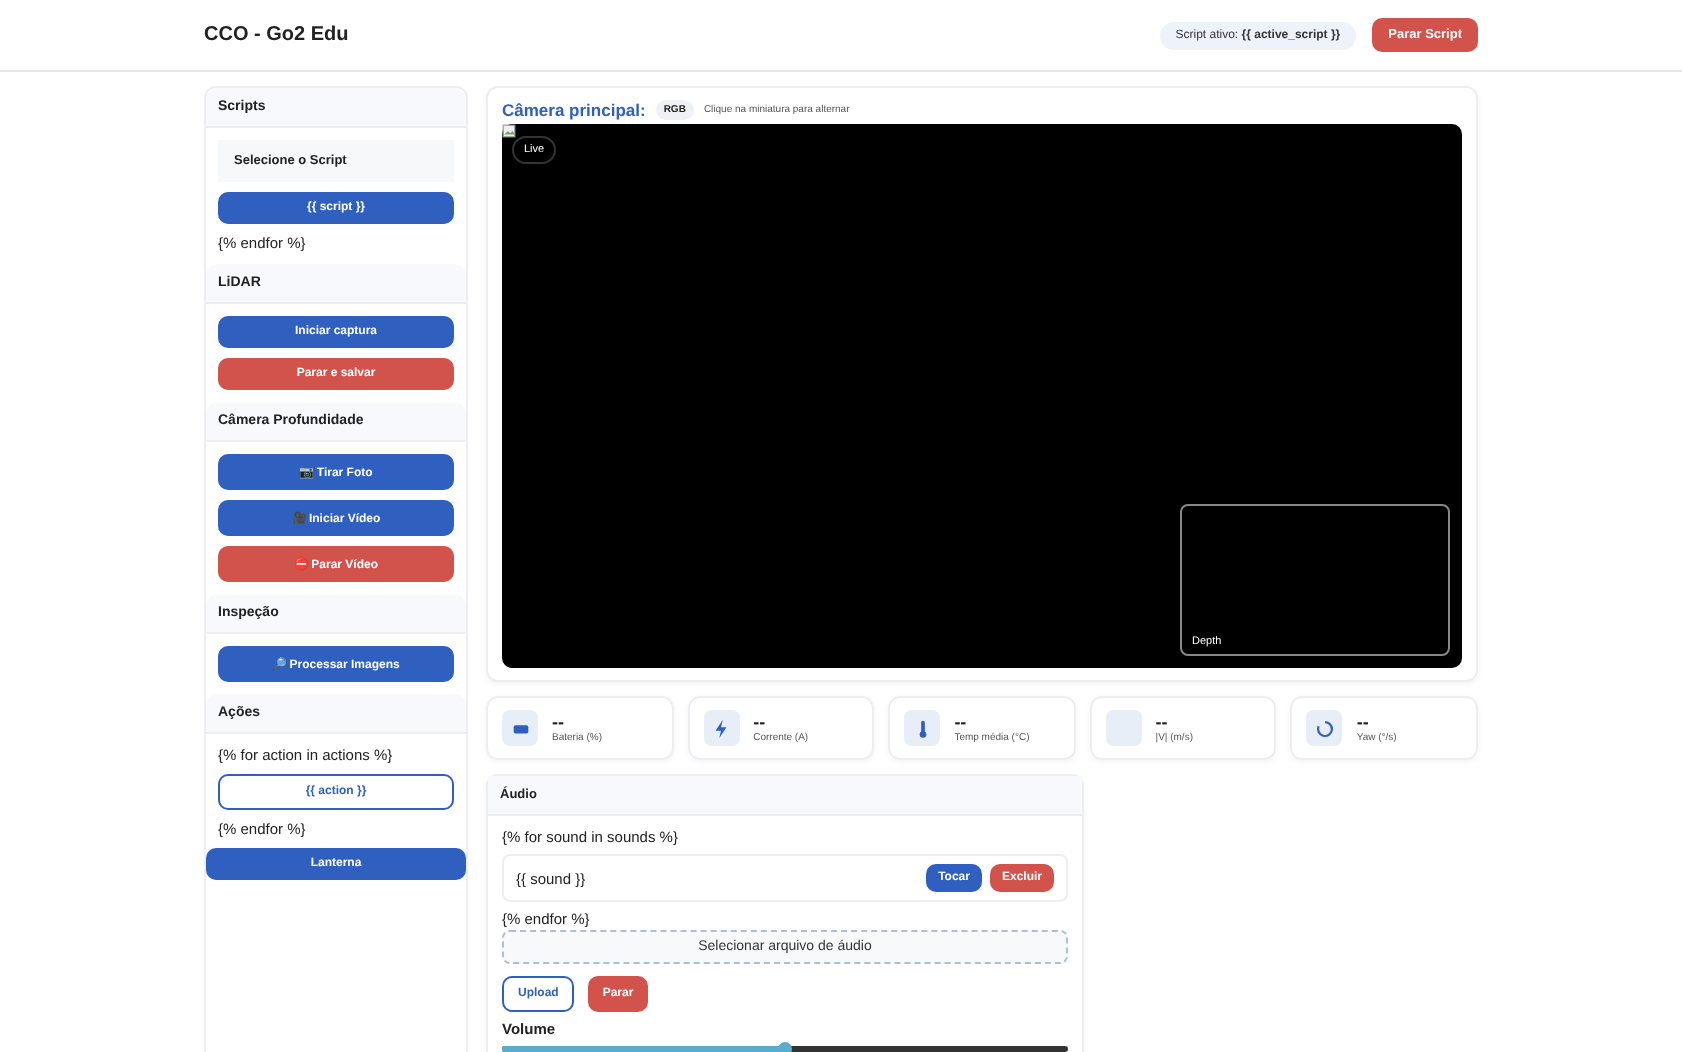 The width and height of the screenshot is (1682, 1052). Describe the element at coordinates (574, 110) in the screenshot. I see `camera-title: Câmera principal:` at that location.